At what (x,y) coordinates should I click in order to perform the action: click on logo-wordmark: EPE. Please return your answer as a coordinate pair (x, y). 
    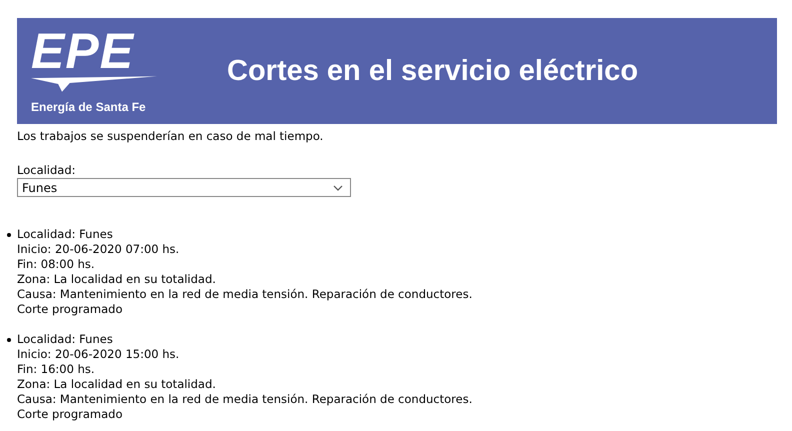
    Looking at the image, I should click on (82, 51).